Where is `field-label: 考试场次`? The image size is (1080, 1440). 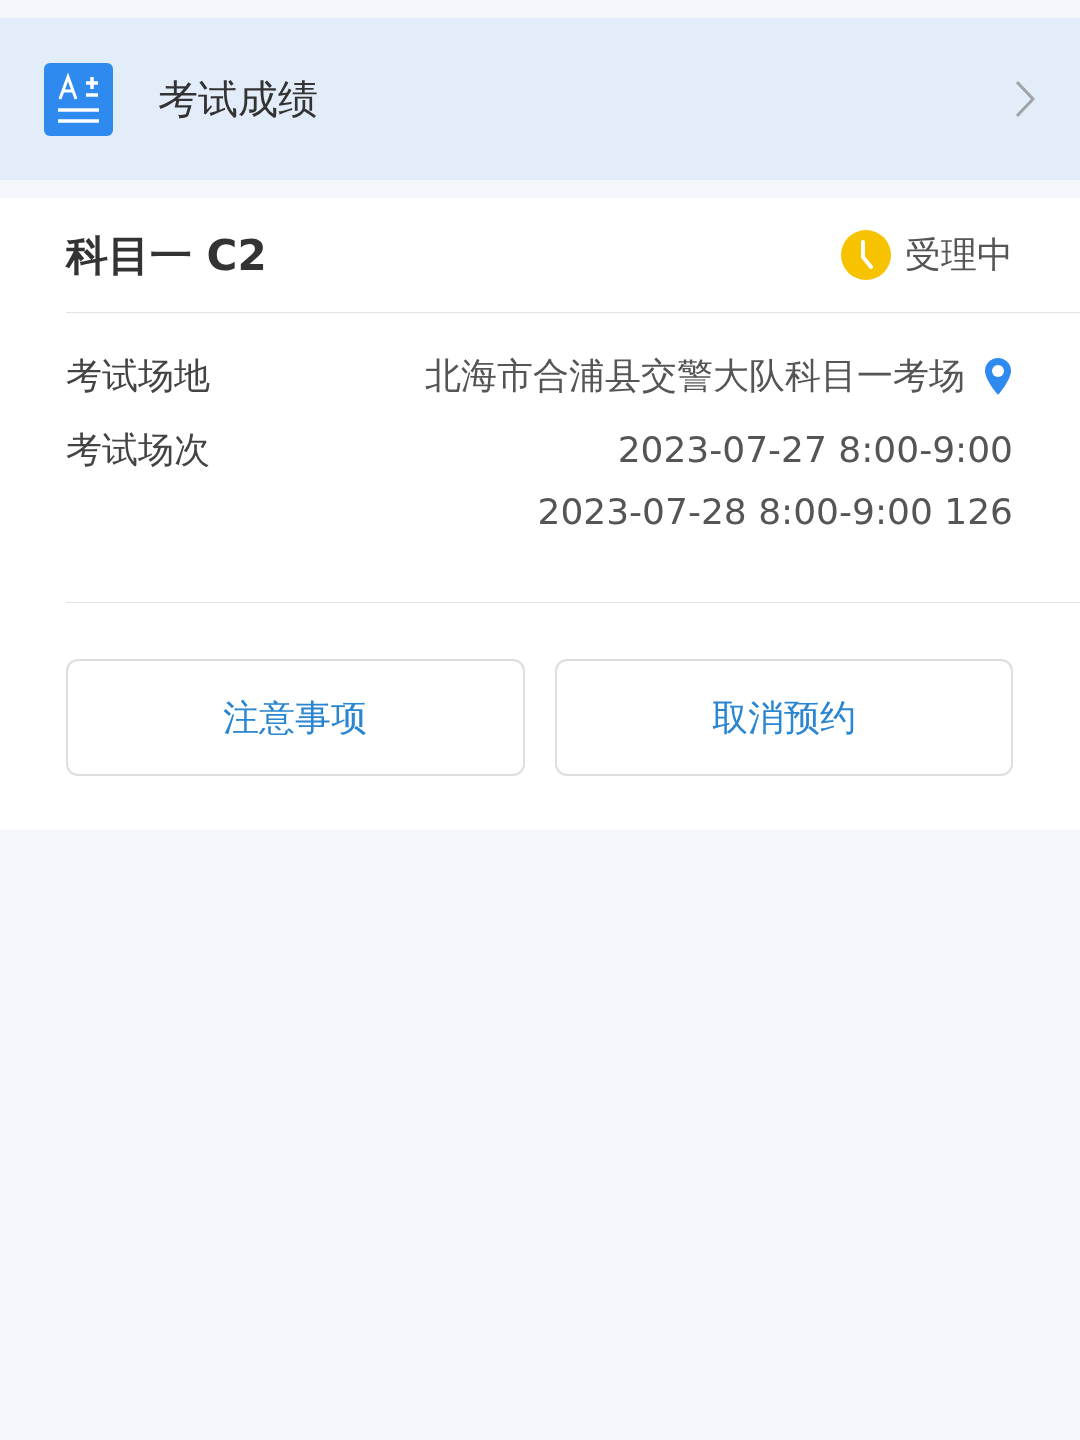 field-label: 考试场次 is located at coordinates (138, 450).